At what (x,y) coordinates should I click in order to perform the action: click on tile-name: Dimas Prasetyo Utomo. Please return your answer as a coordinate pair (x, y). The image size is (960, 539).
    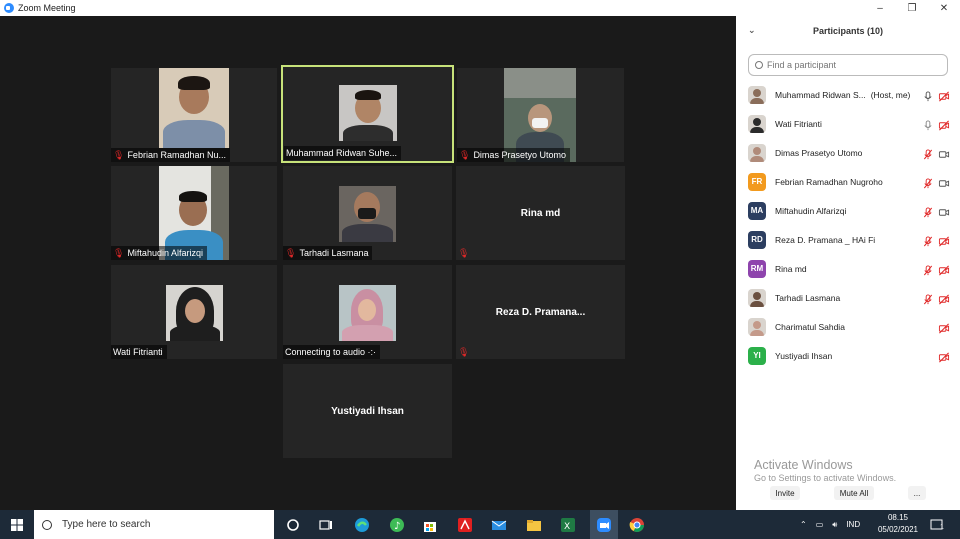
    Looking at the image, I should click on (519, 155).